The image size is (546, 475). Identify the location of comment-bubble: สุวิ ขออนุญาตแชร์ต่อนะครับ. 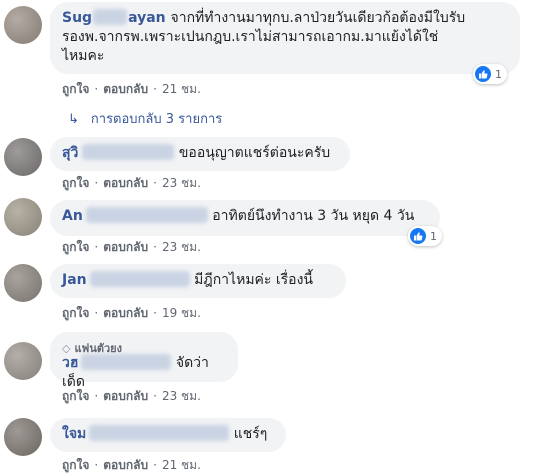
(200, 154).